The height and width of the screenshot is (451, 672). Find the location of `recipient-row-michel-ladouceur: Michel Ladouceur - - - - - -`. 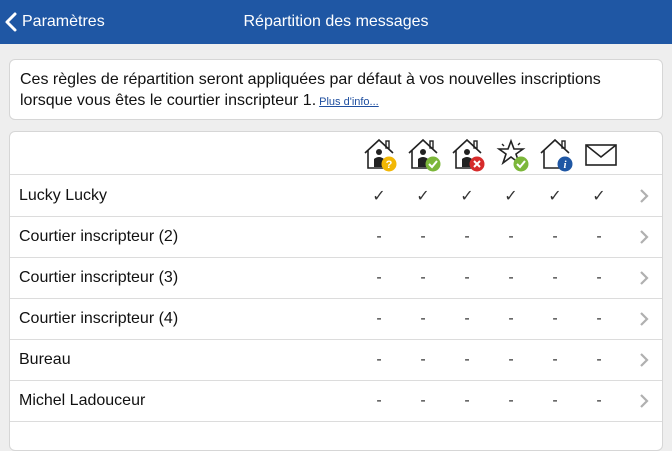

recipient-row-michel-ladouceur: Michel Ladouceur - - - - - - is located at coordinates (336, 401).